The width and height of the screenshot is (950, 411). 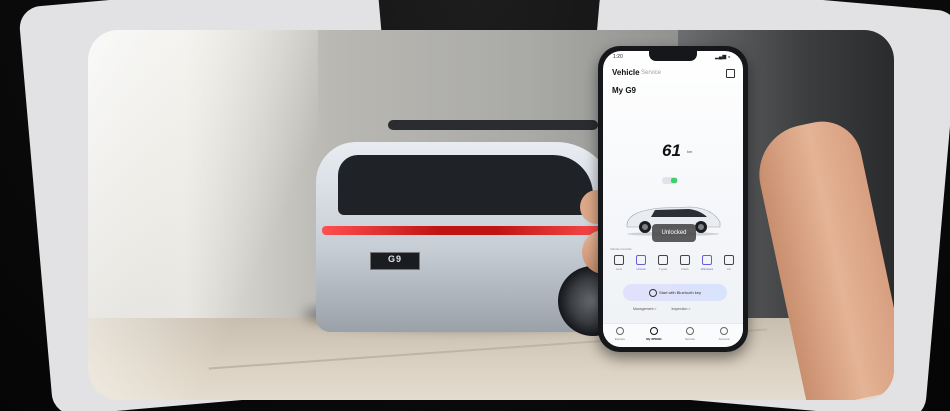 What do you see at coordinates (644, 309) in the screenshot?
I see `management-link: Management >` at bounding box center [644, 309].